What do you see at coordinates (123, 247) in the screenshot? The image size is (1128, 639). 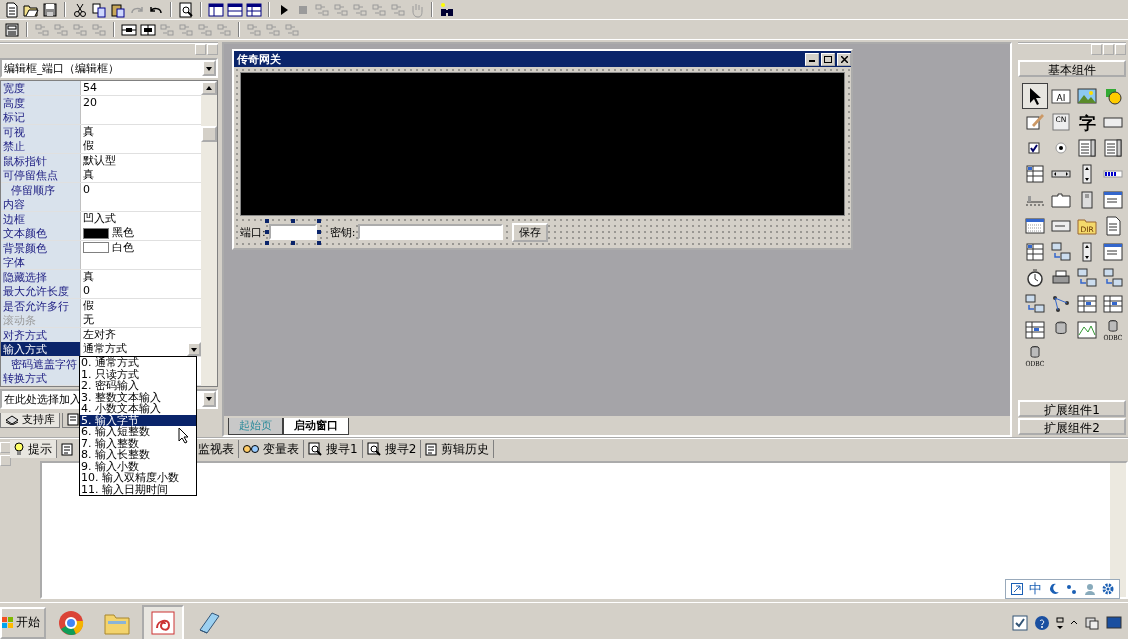 I see `property-value: 白色` at bounding box center [123, 247].